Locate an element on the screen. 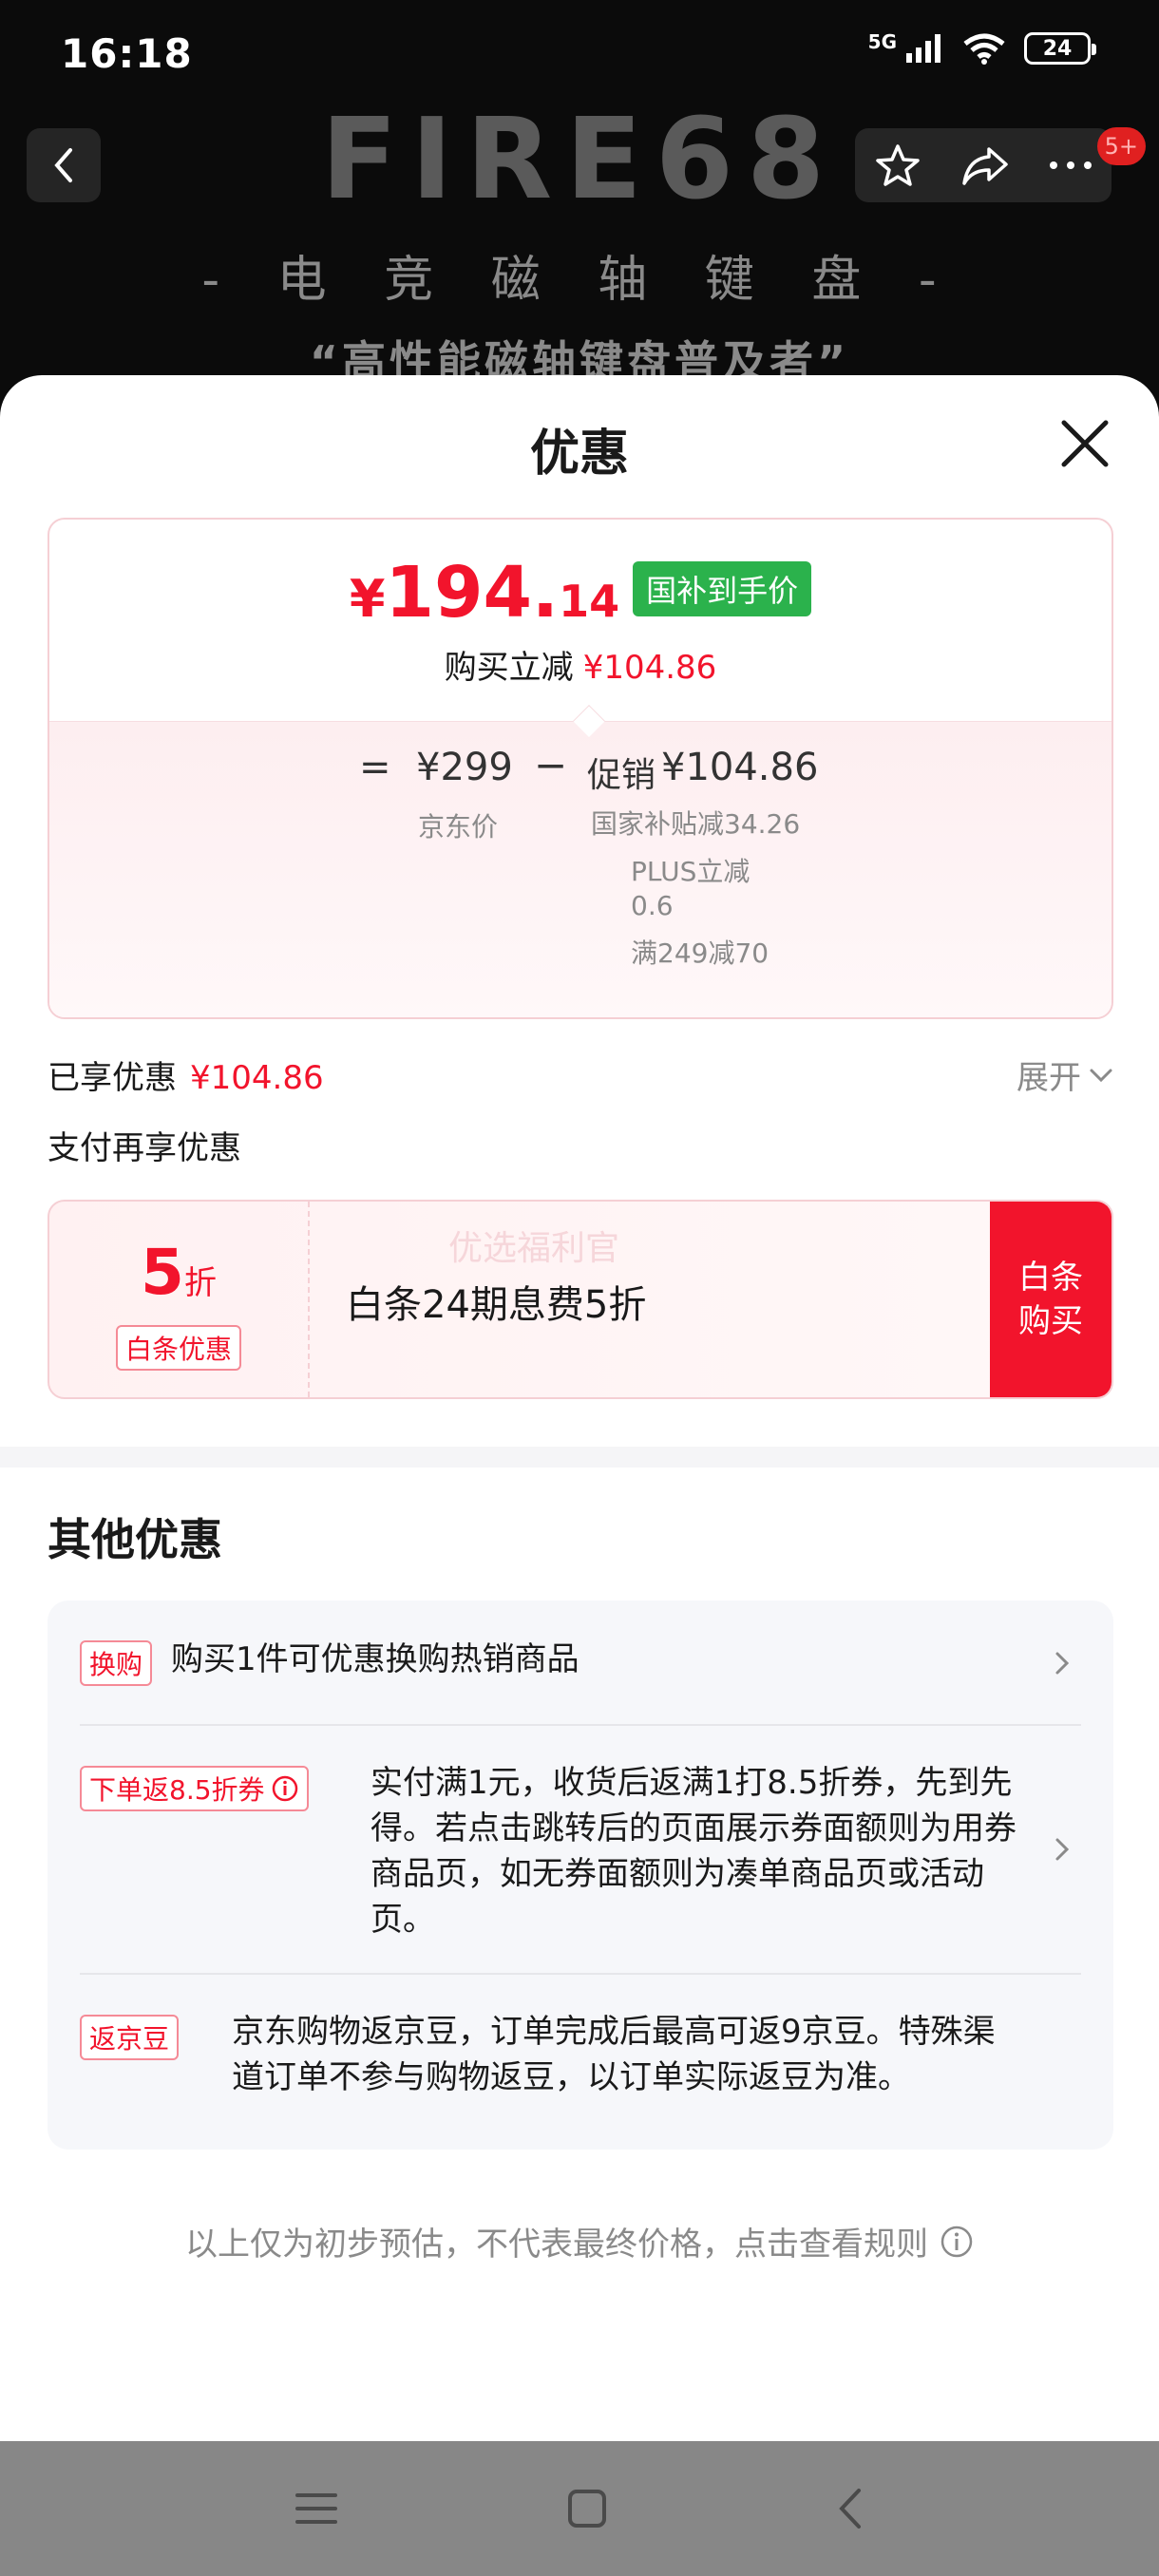  back-arrow-icon is located at coordinates (63, 165).